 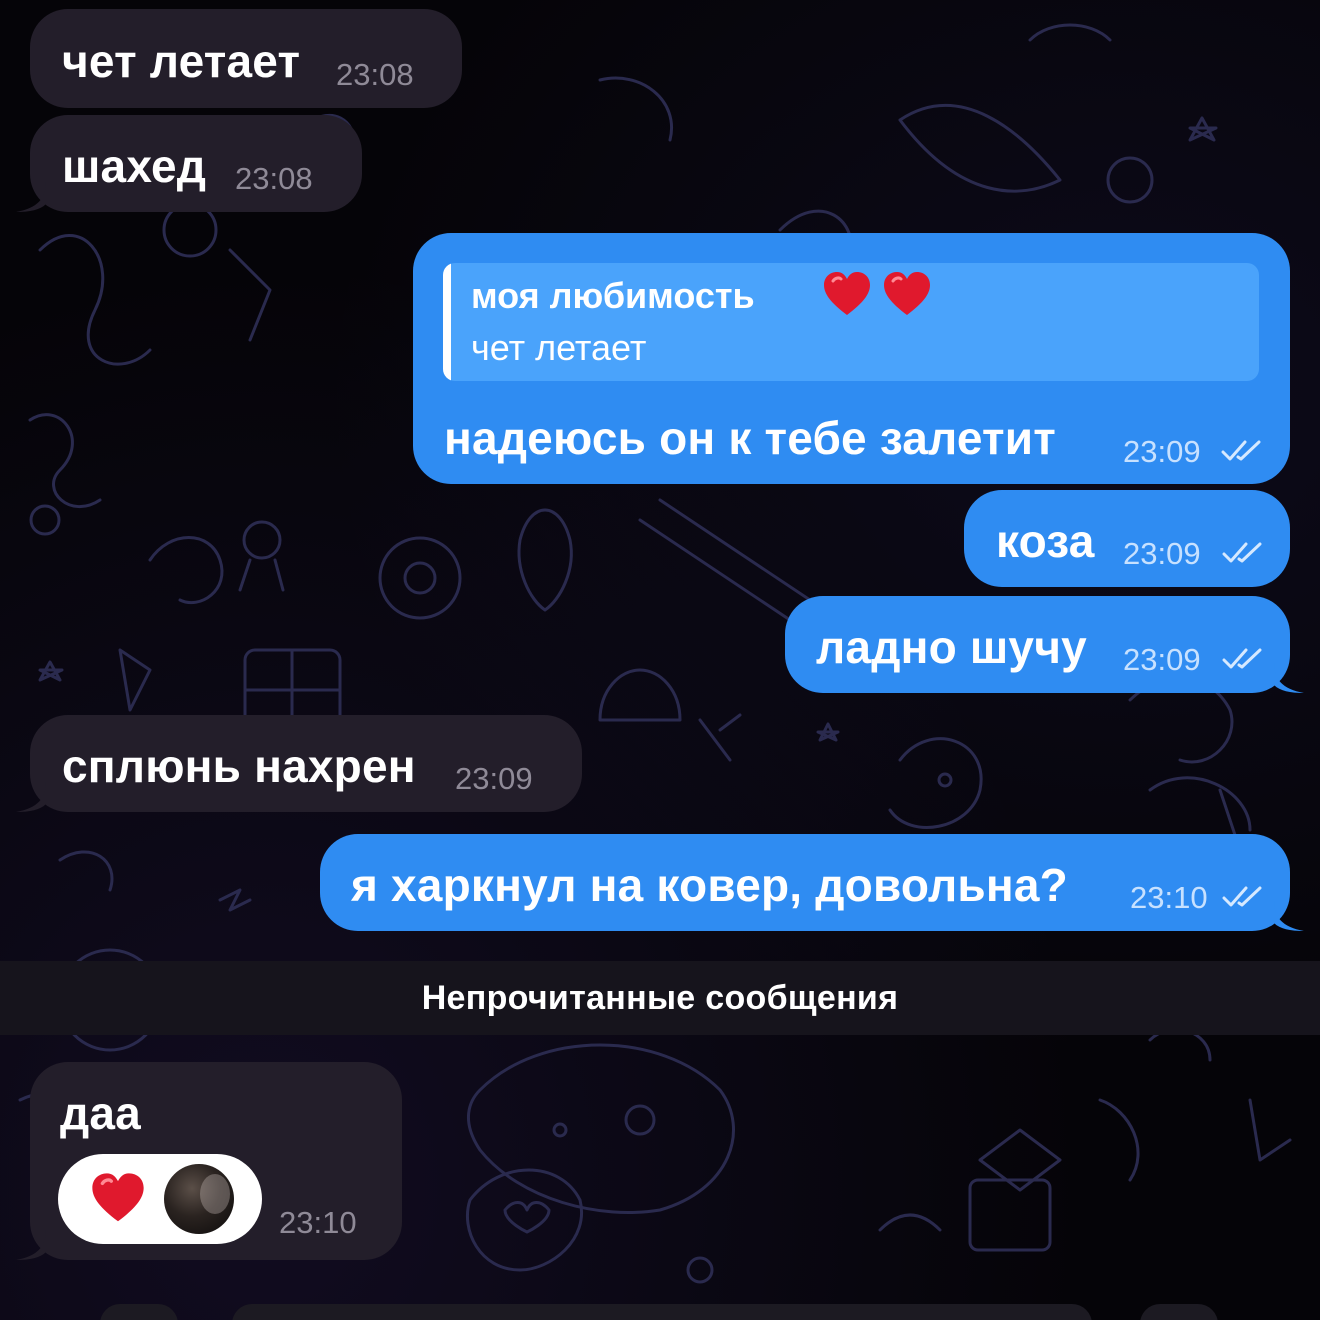 What do you see at coordinates (239, 766) in the screenshot?
I see `message-text: сплюнь нахрен` at bounding box center [239, 766].